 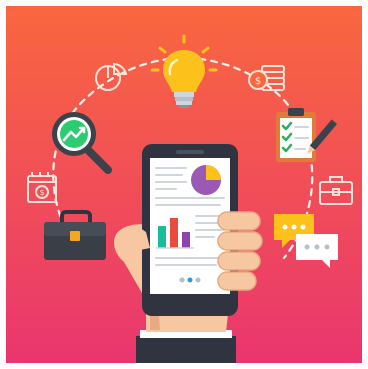 I want to click on screen-page-dots, so click(x=190, y=280).